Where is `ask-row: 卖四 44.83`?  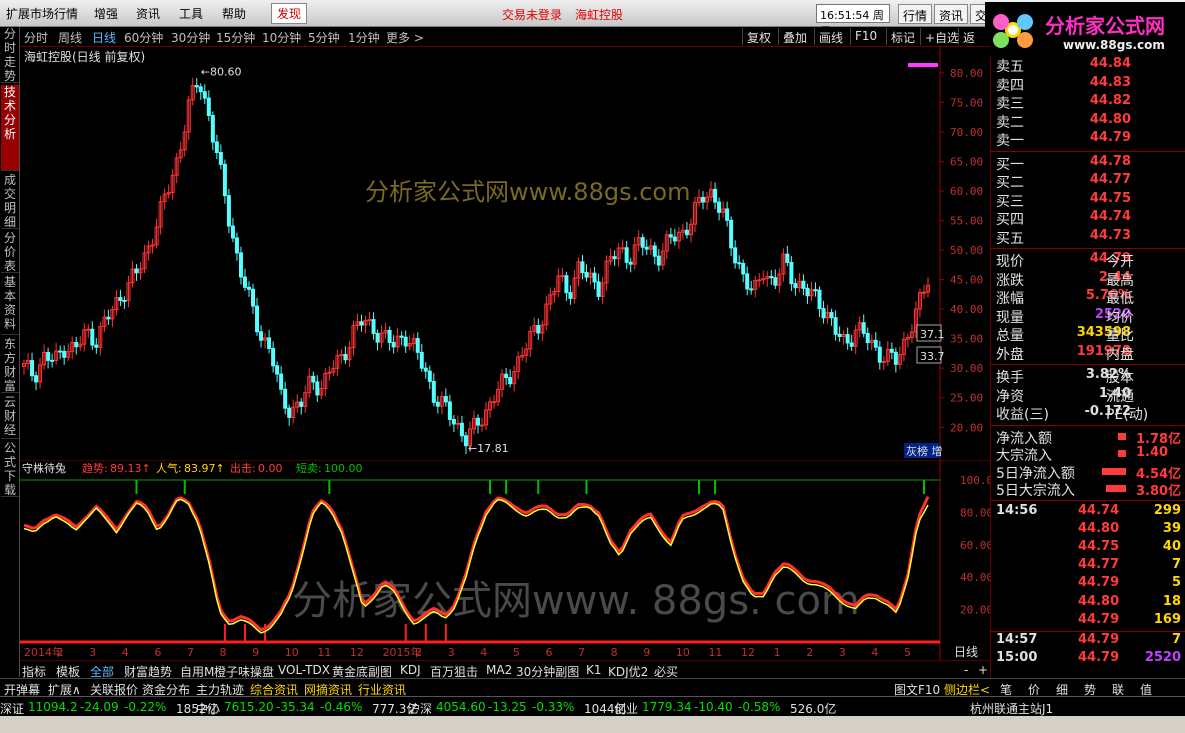
ask-row: 卖四 44.83 is located at coordinates (1088, 84).